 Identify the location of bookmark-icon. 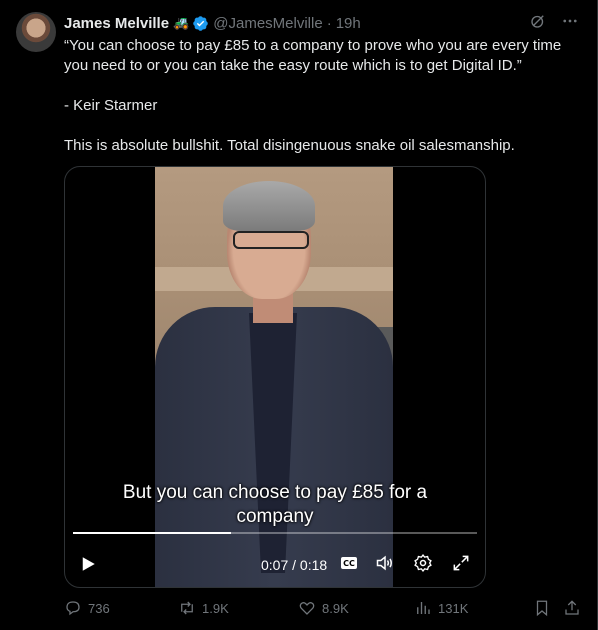
(542, 608).